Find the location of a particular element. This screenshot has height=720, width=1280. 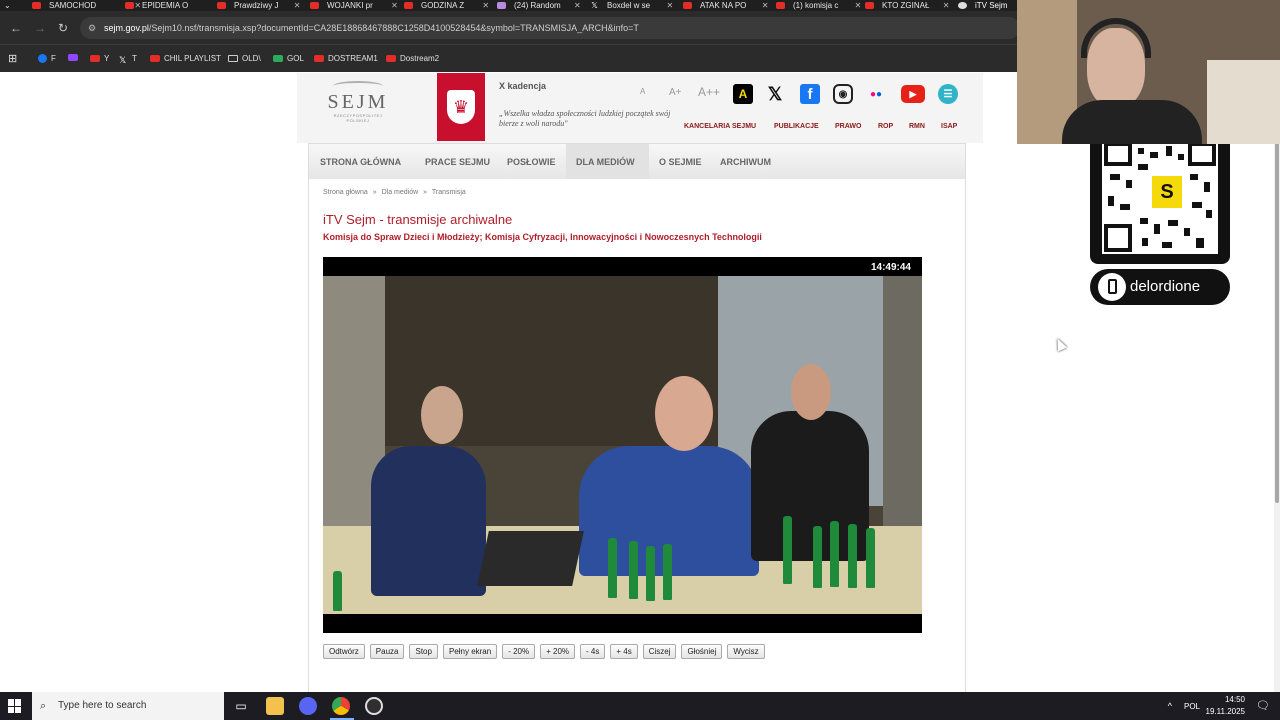

top-link-isap: ISAP is located at coordinates (949, 126).